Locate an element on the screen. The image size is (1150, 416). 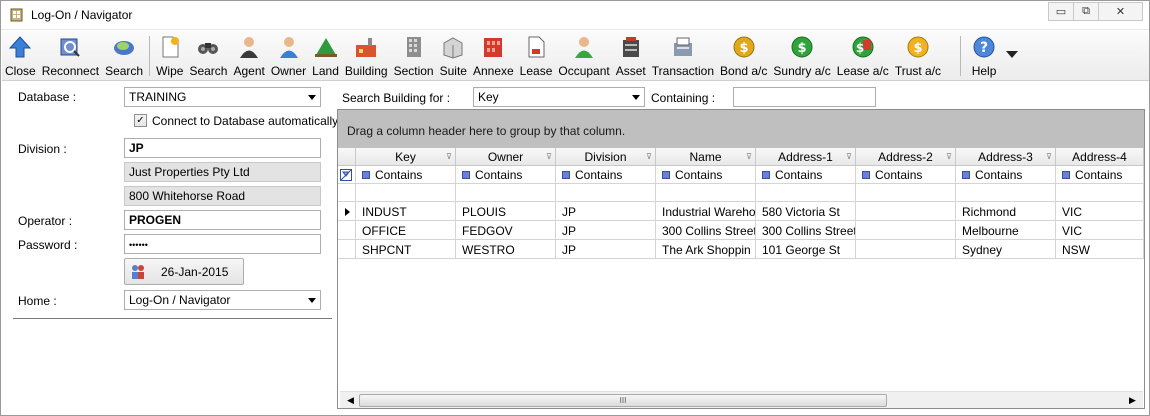
database-select: TRAINING is located at coordinates (222, 97).